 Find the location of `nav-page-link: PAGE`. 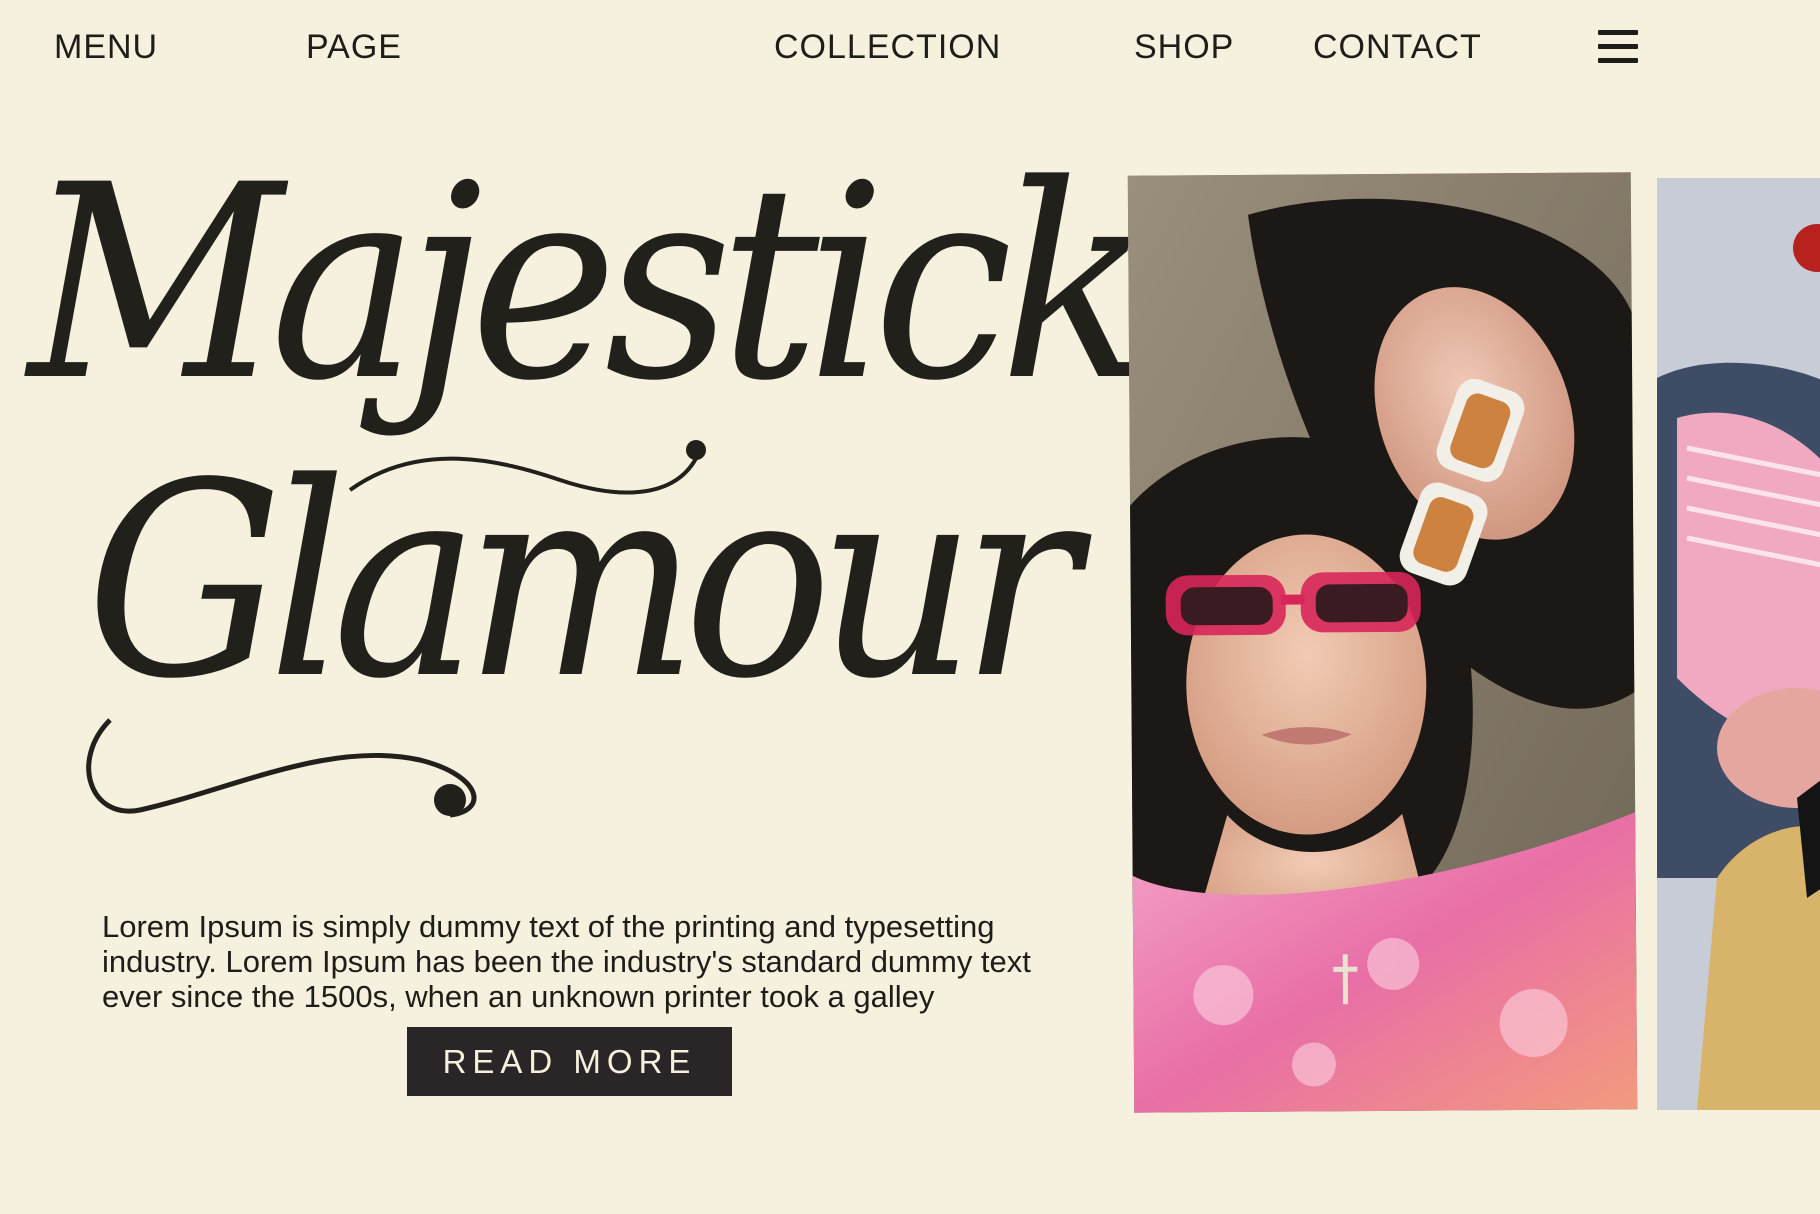

nav-page-link: PAGE is located at coordinates (354, 47).